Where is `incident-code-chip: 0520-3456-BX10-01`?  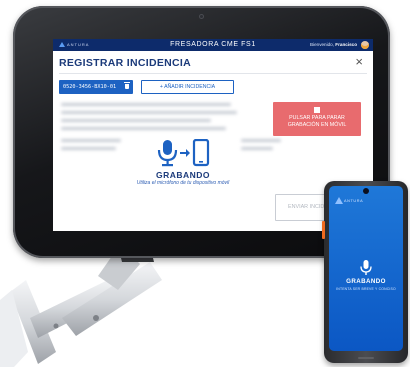 incident-code-chip: 0520-3456-BX10-01 is located at coordinates (96, 87).